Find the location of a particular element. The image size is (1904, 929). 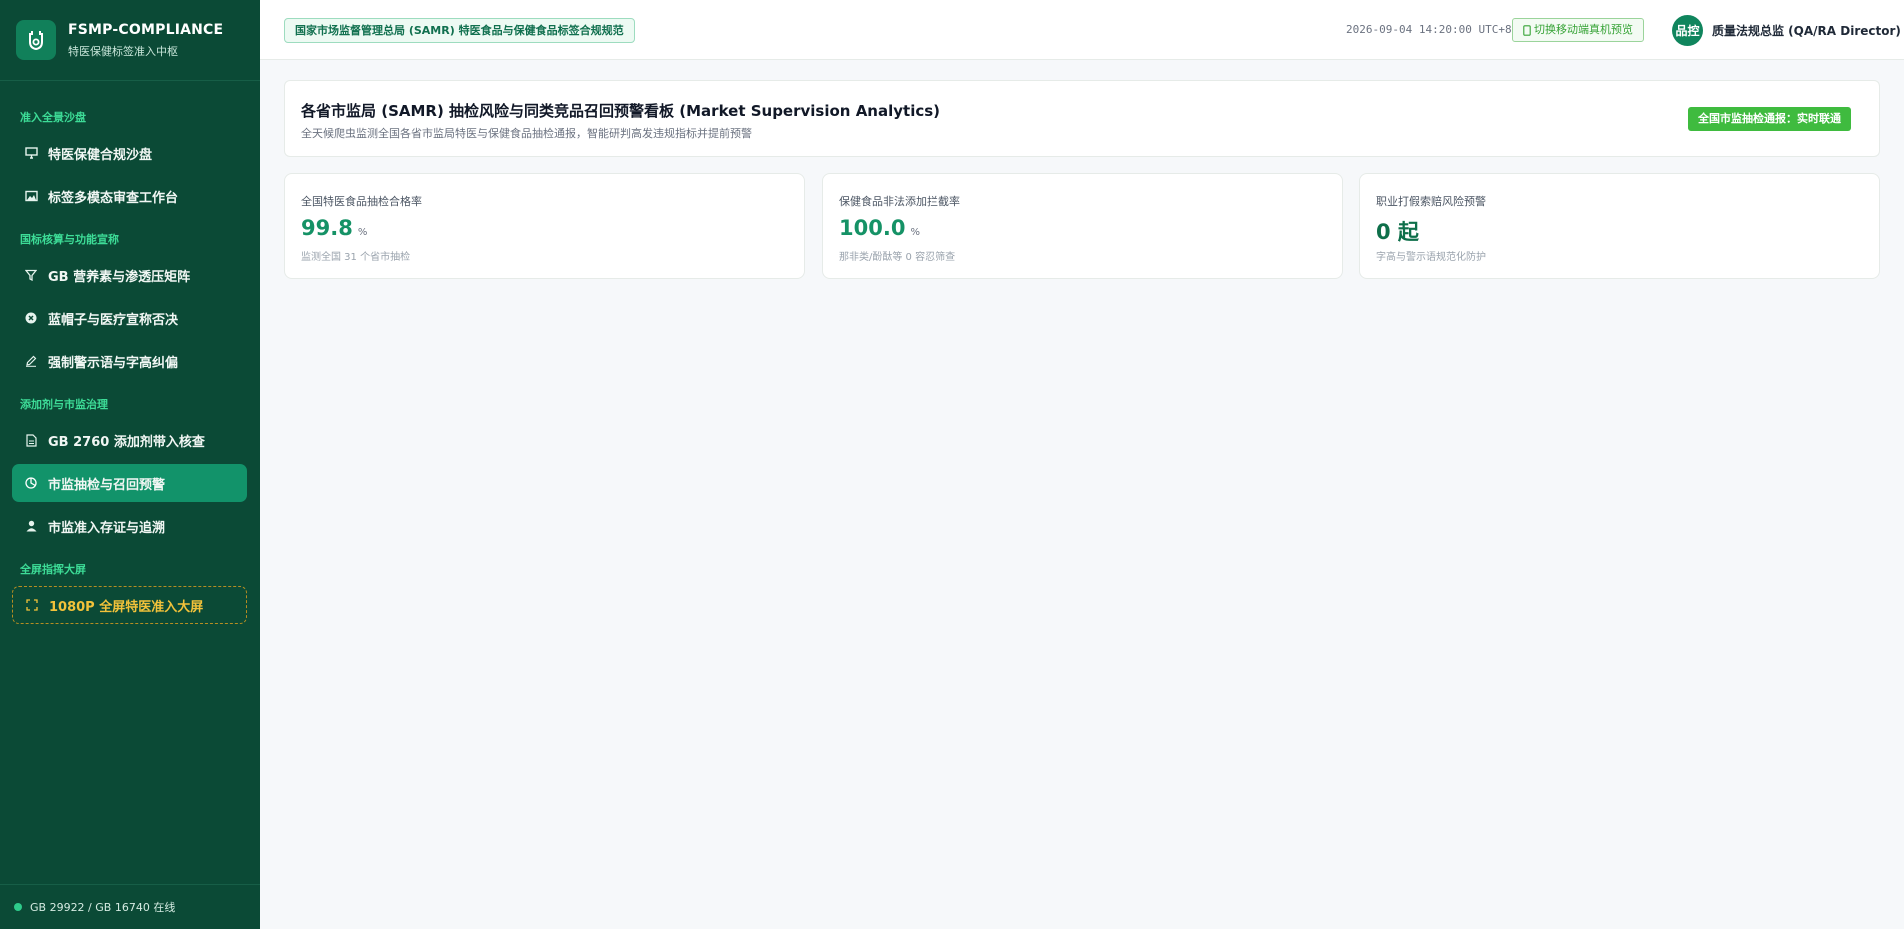

sidebar-status-text: GB 29922 / GB 16740 在线 is located at coordinates (103, 907).